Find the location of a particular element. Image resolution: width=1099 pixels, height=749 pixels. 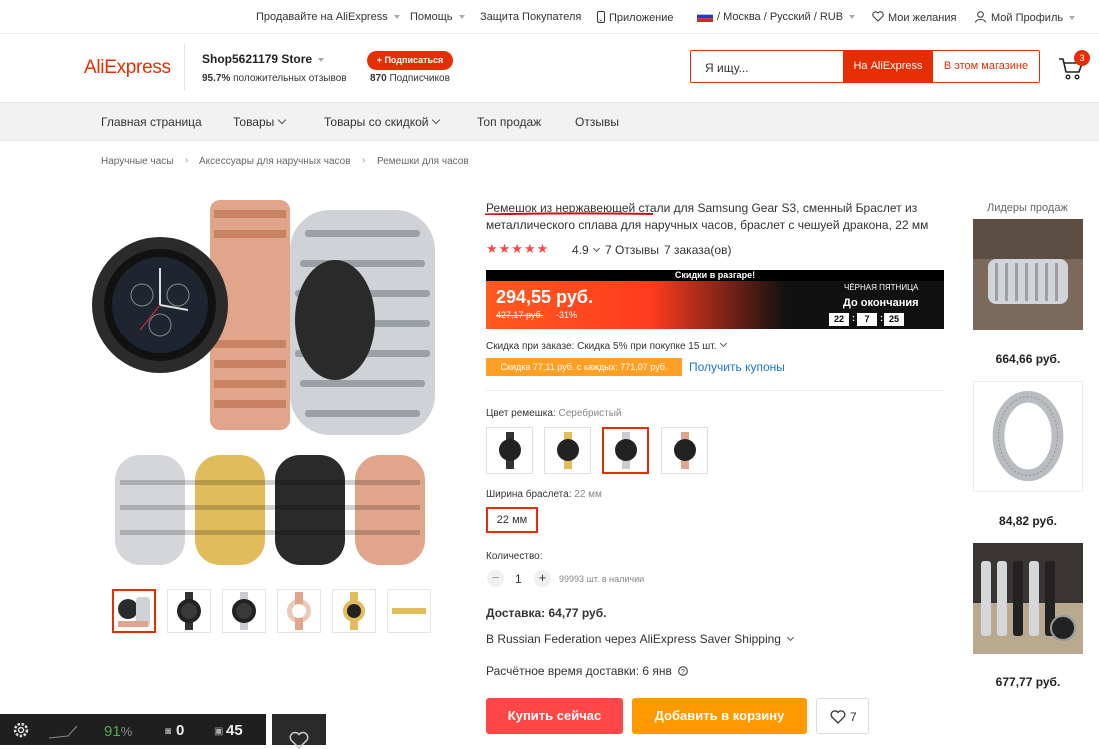

old-price: 427,17 руб. is located at coordinates (520, 315).